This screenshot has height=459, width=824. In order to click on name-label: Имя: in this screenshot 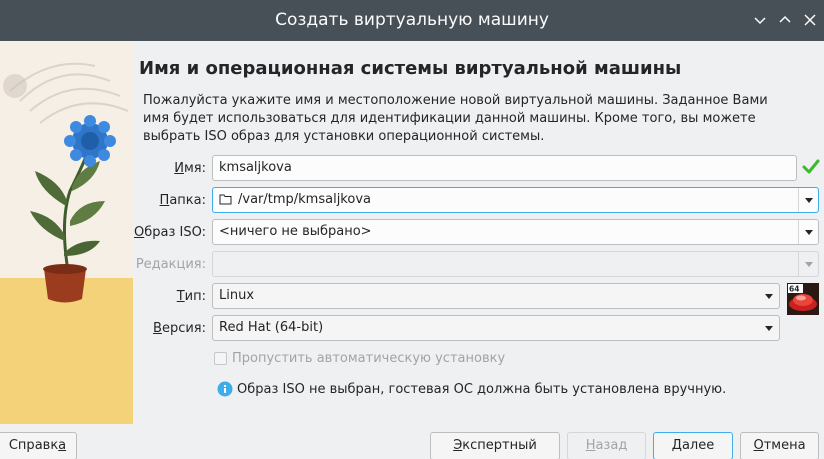, I will do `click(190, 168)`.